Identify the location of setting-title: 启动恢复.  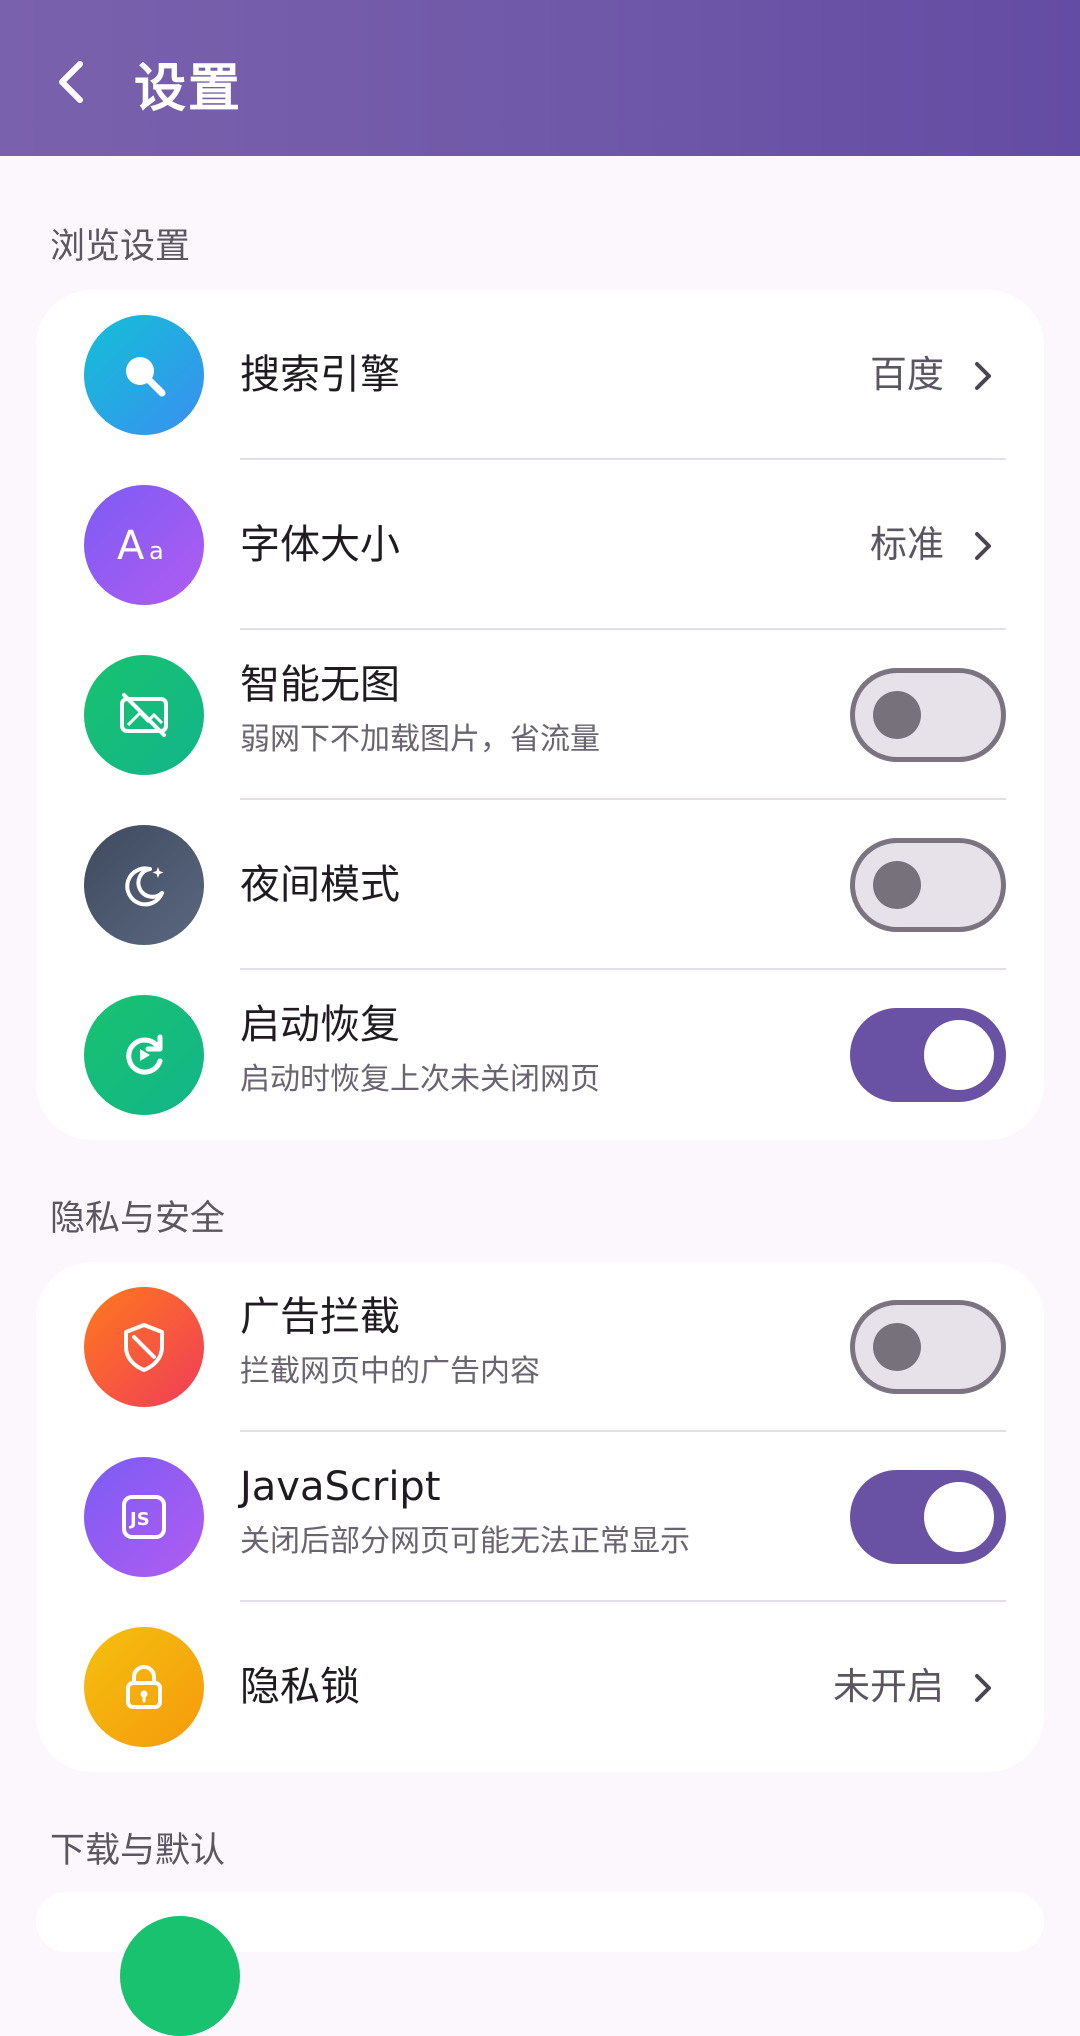
(320, 1025).